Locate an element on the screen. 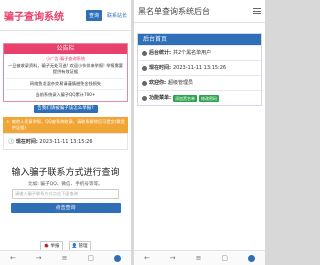  stats-row: 后台统计: 共2个黑名单用户 is located at coordinates (199, 52).